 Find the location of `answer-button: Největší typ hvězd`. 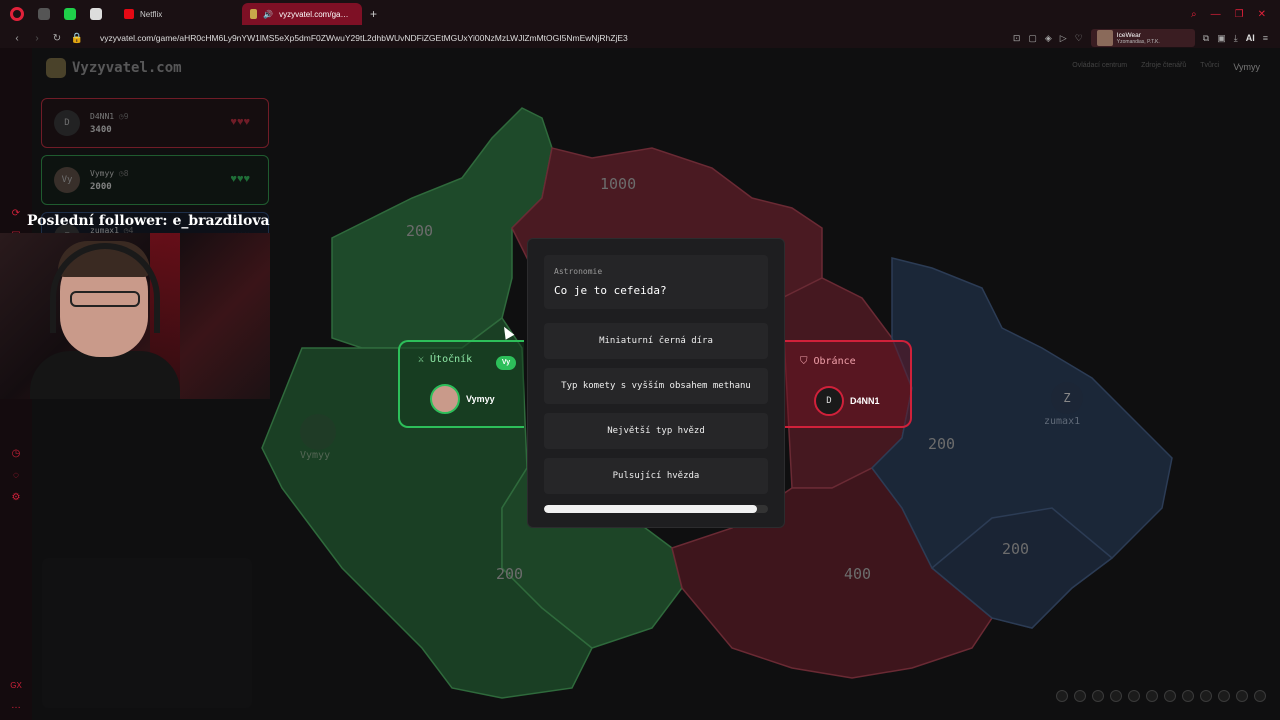

answer-button: Největší typ hvězd is located at coordinates (656, 431).